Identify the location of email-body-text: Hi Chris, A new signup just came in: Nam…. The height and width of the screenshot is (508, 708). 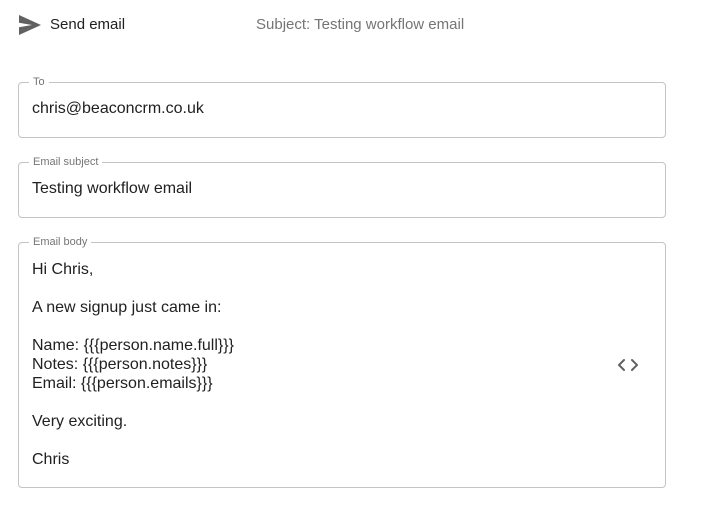
(133, 364).